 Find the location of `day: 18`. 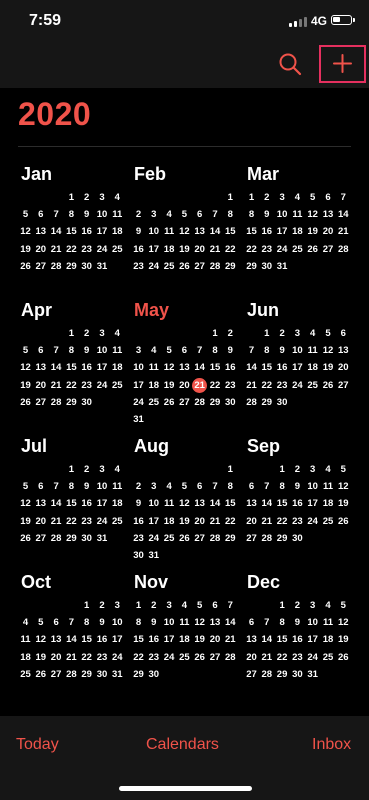

day: 18 is located at coordinates (117, 232).